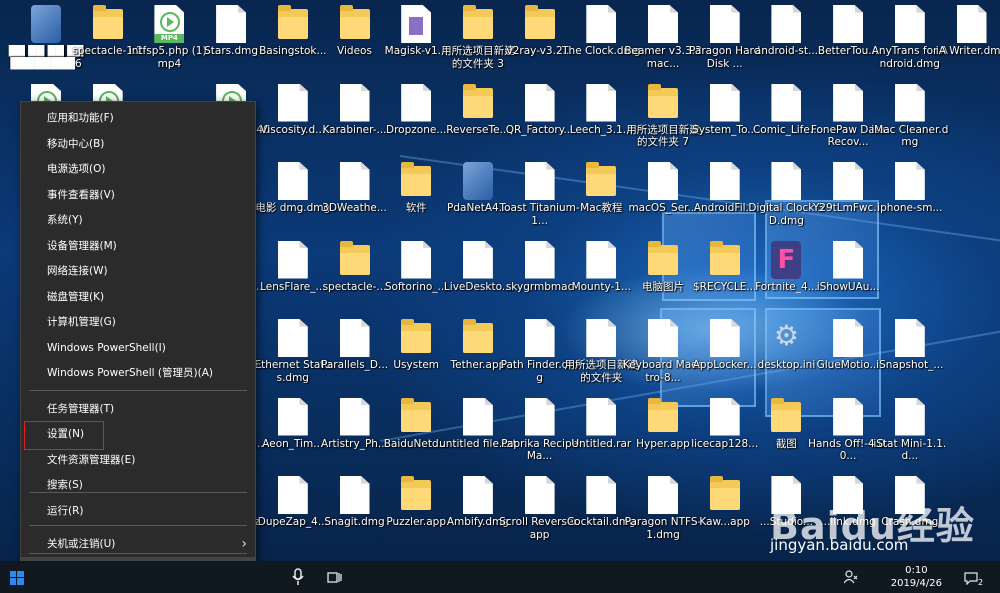  Describe the element at coordinates (138, 246) in the screenshot. I see `menu-device-manager: 设备管理器(M)` at that location.